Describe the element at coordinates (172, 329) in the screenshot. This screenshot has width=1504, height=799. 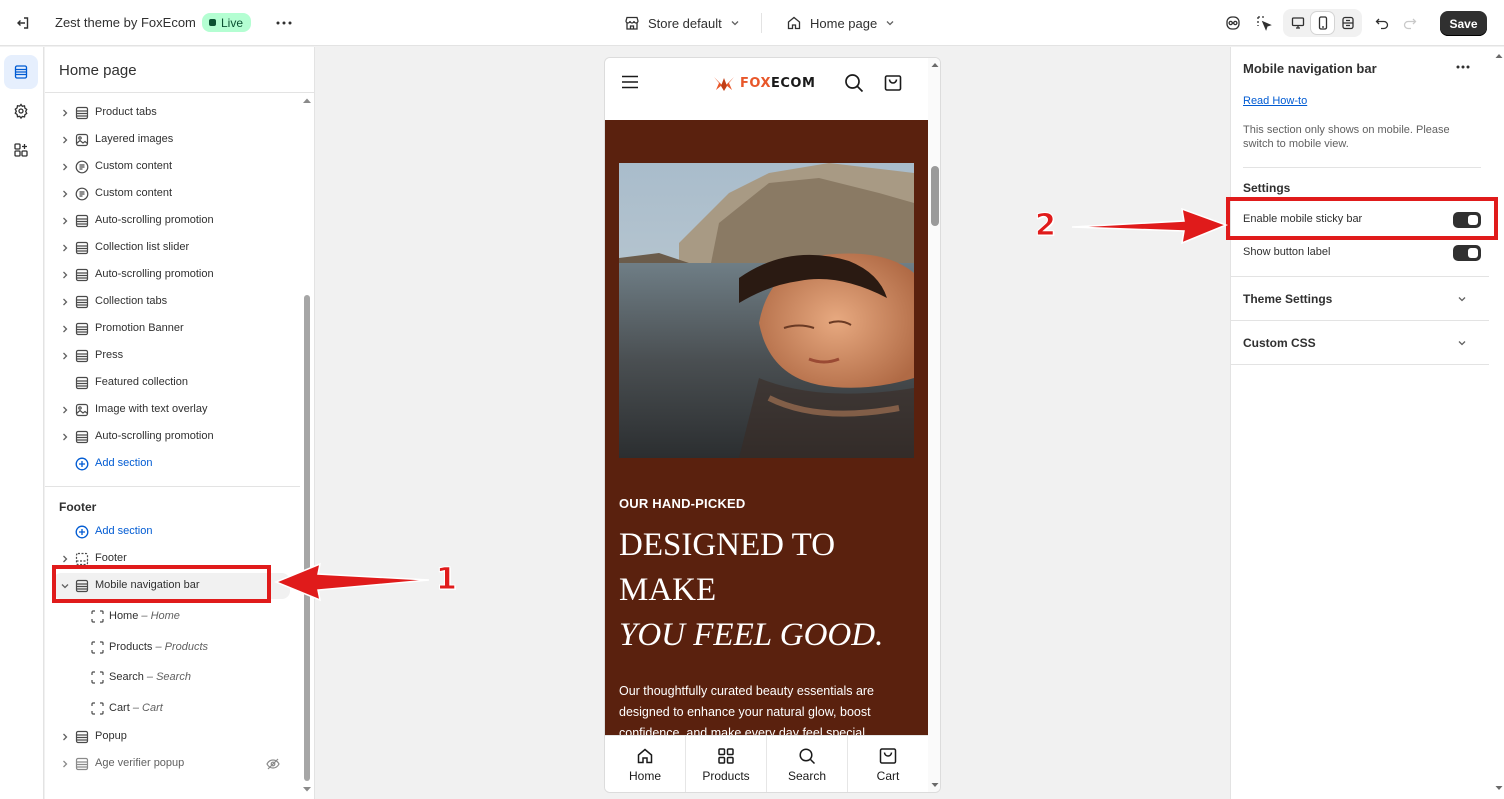
I see `sidebar-item-section: Promotion Banner` at that location.